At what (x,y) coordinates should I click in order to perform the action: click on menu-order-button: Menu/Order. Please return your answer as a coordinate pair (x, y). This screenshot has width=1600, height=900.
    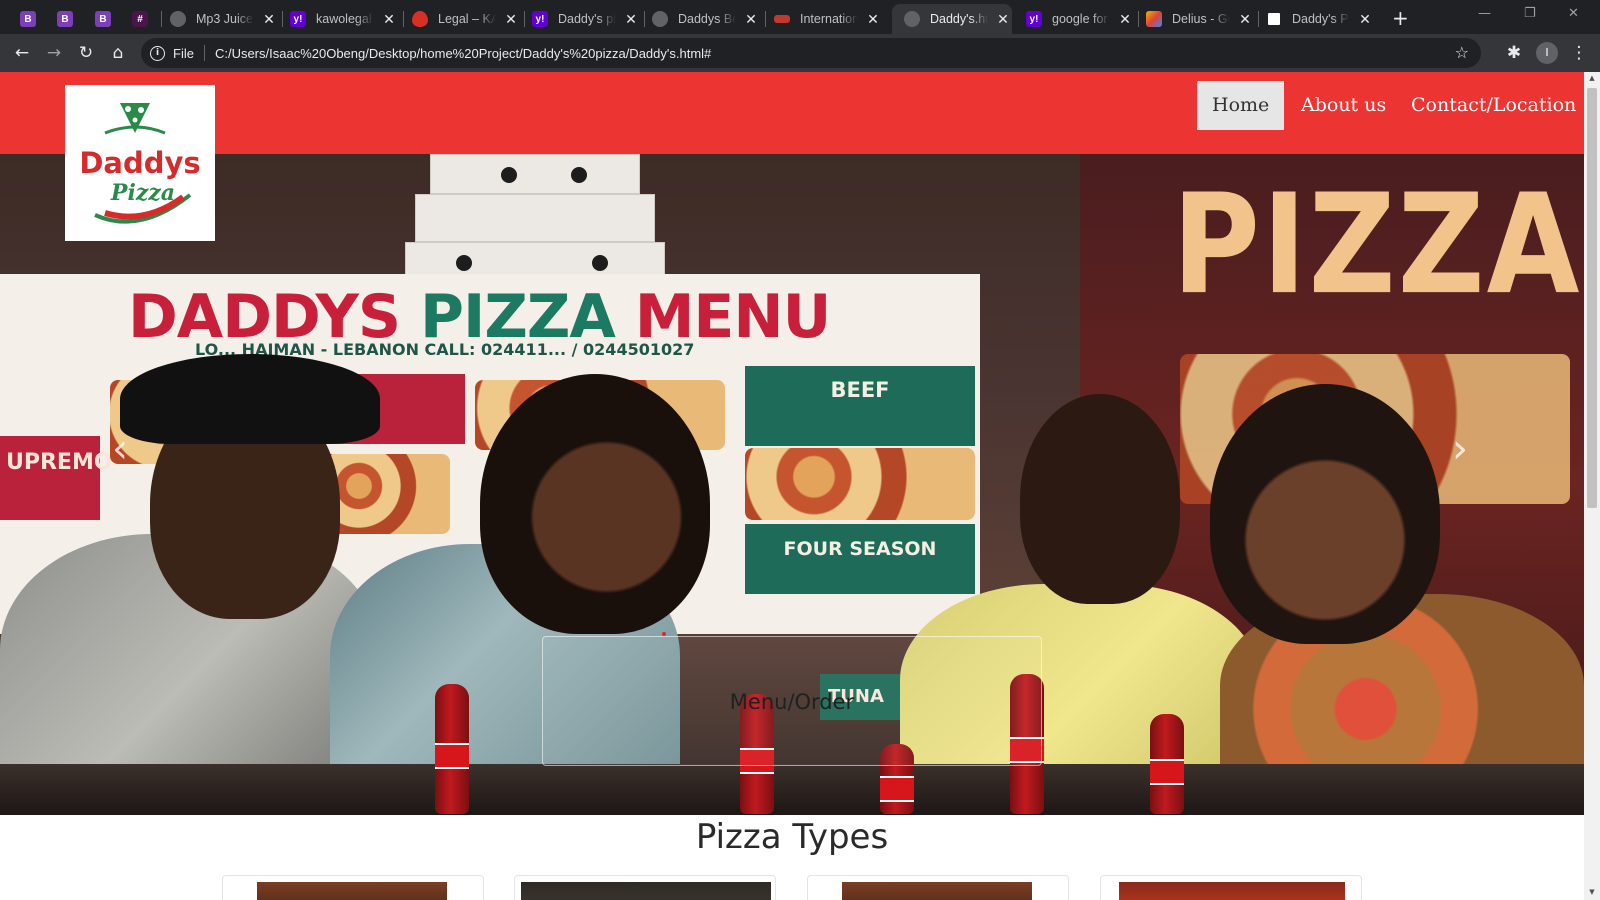
    Looking at the image, I should click on (792, 701).